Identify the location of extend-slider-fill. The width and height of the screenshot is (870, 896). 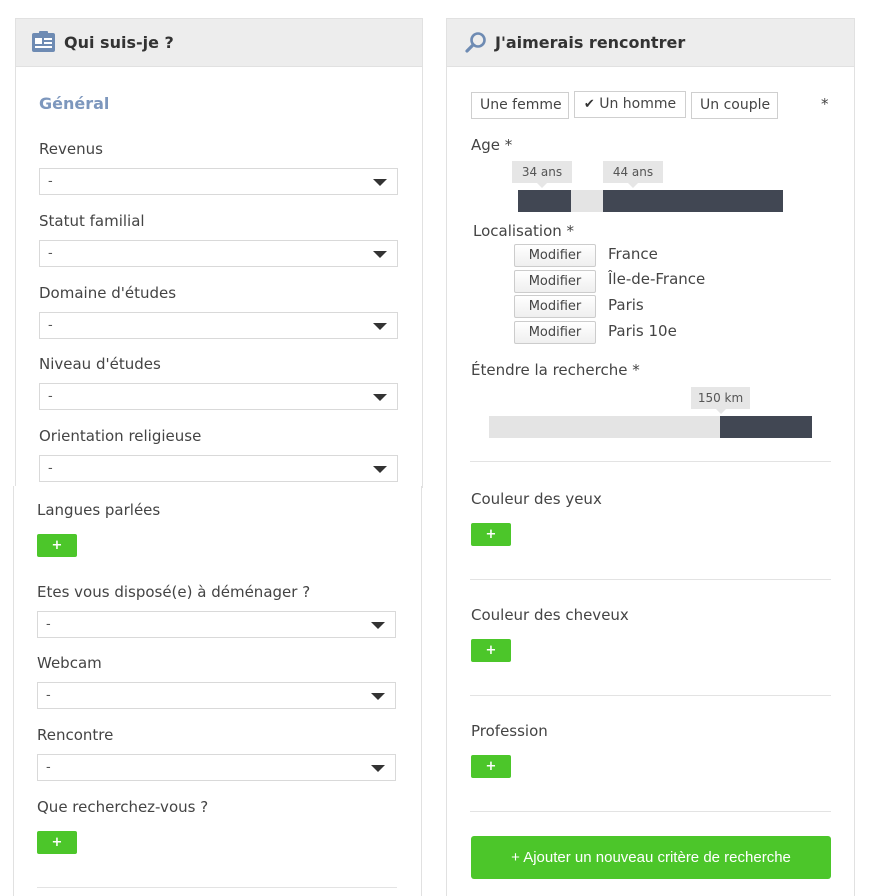
(766, 427).